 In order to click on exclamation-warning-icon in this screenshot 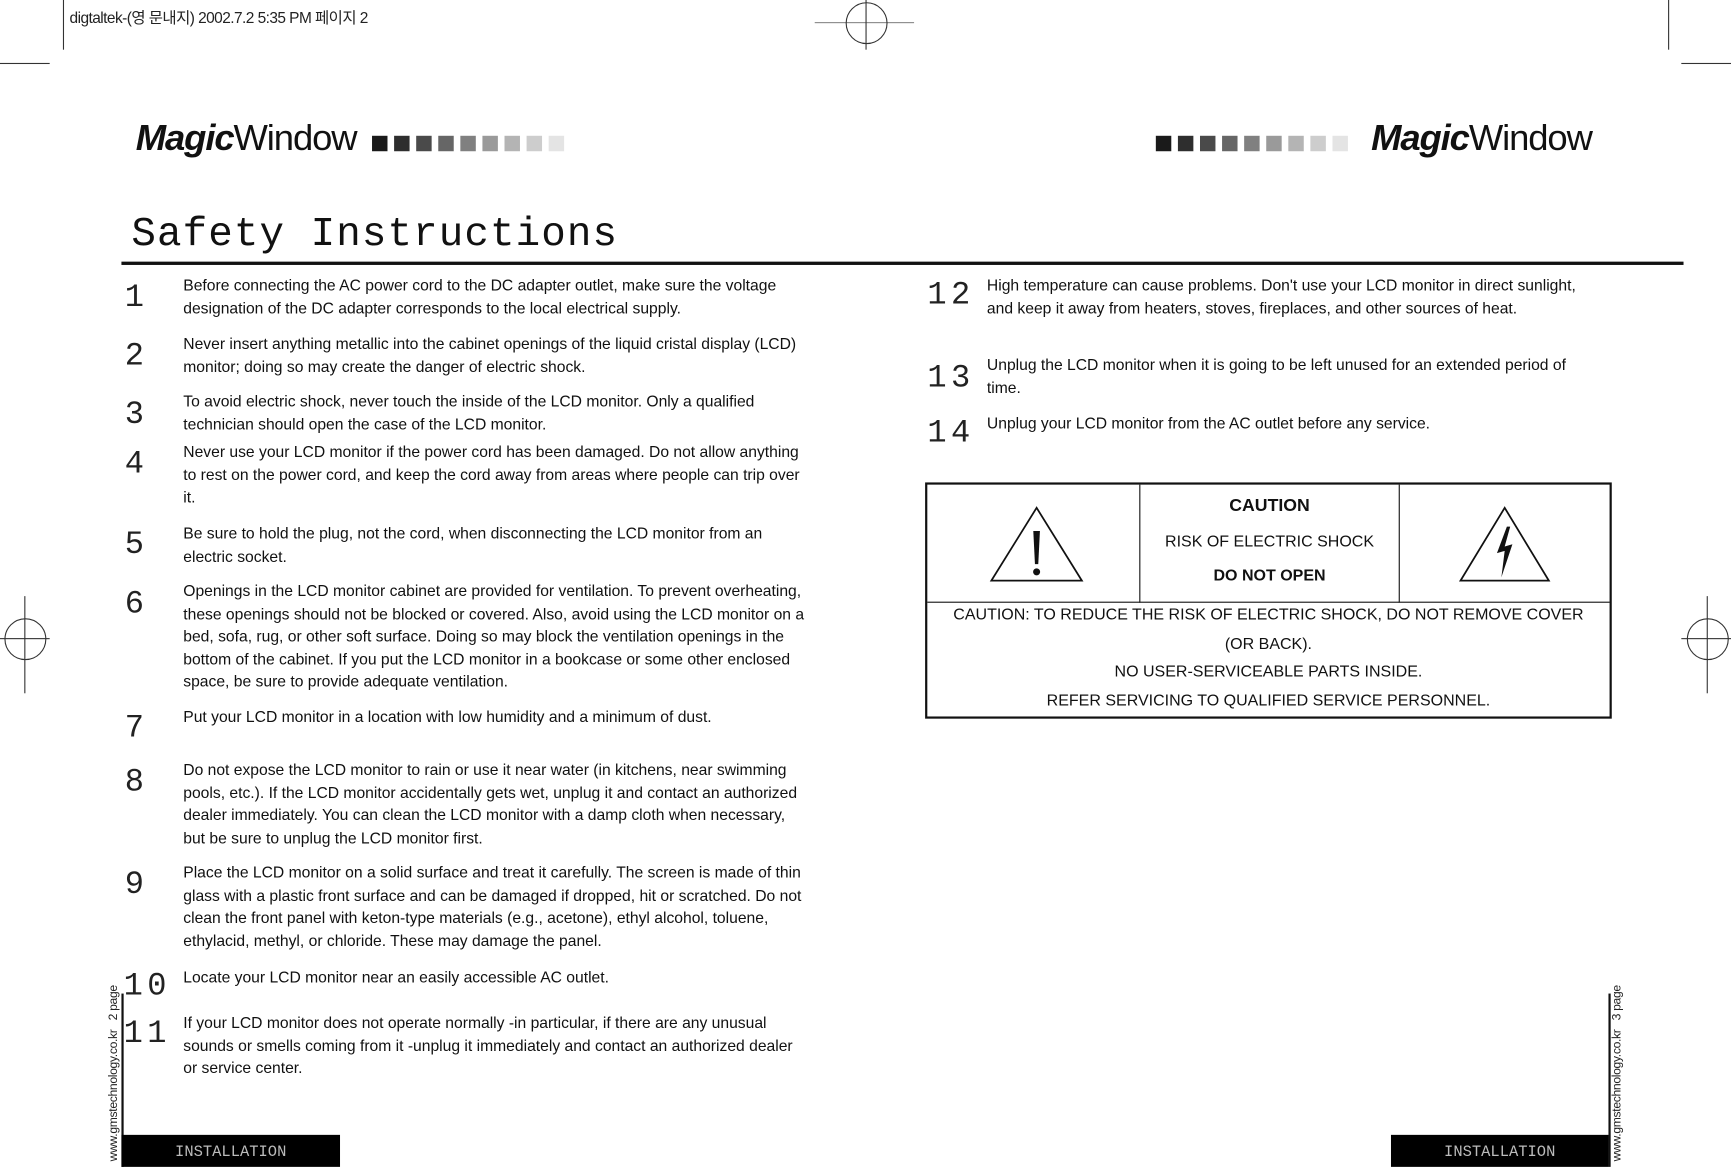, I will do `click(1036, 544)`.